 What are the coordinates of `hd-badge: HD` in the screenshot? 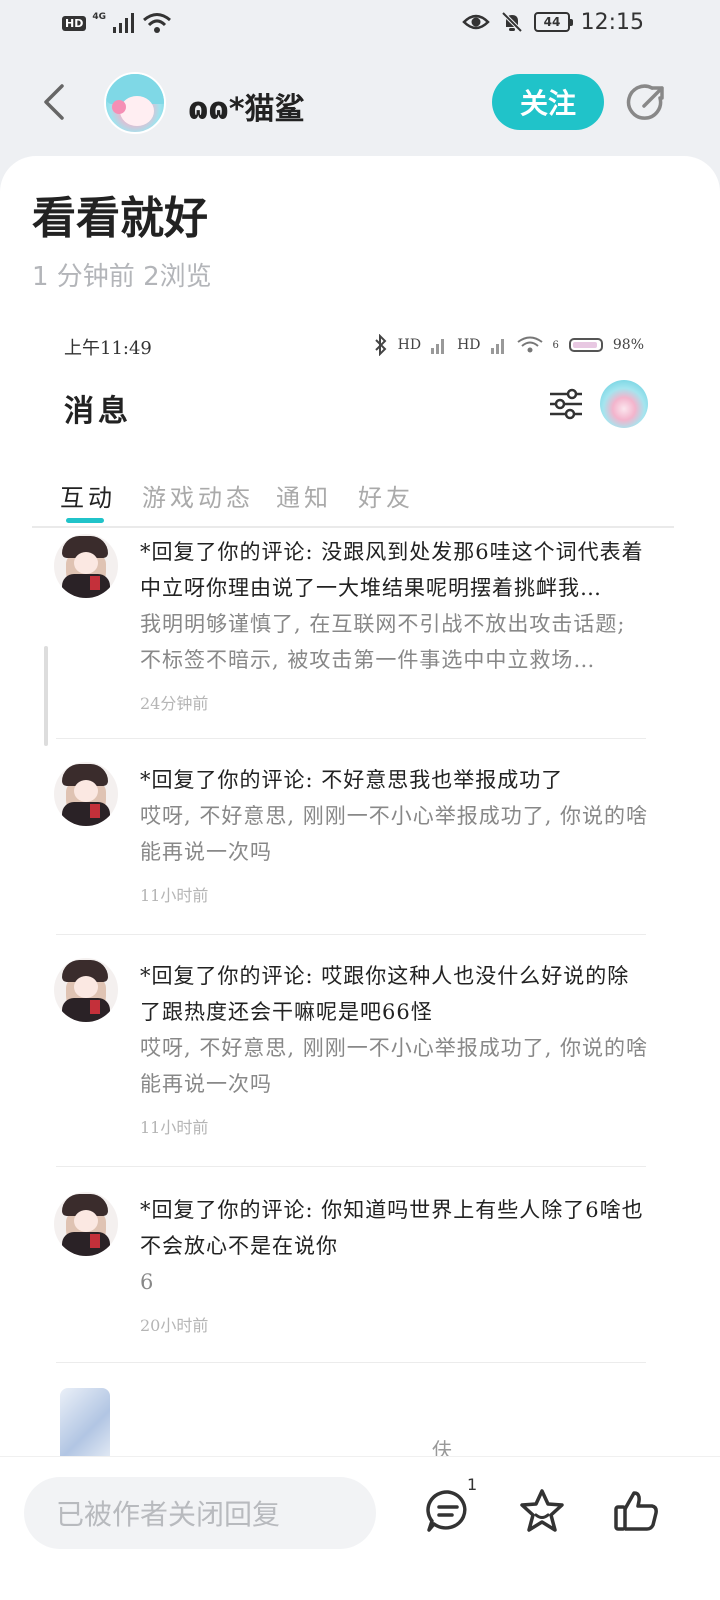 It's located at (74, 23).